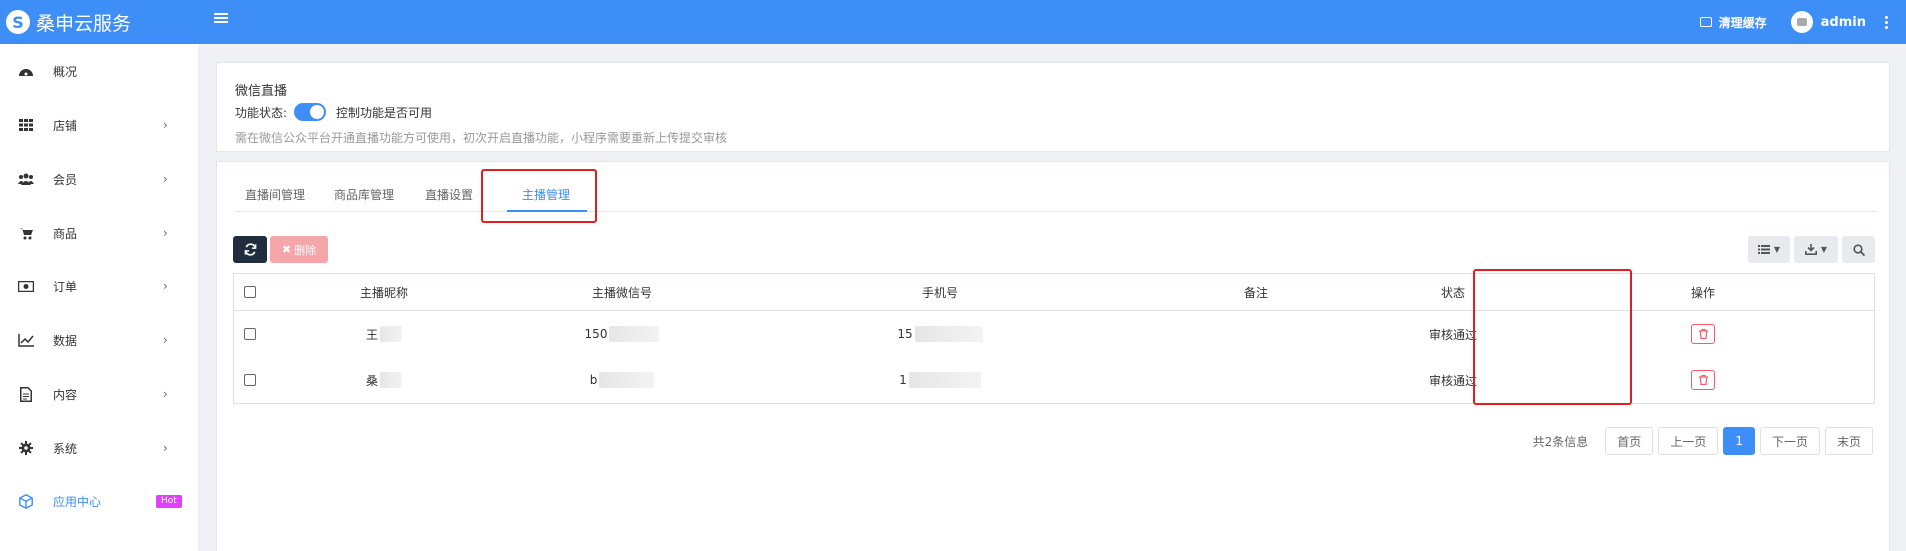  I want to click on delete-button: ✖ 删除, so click(299, 249).